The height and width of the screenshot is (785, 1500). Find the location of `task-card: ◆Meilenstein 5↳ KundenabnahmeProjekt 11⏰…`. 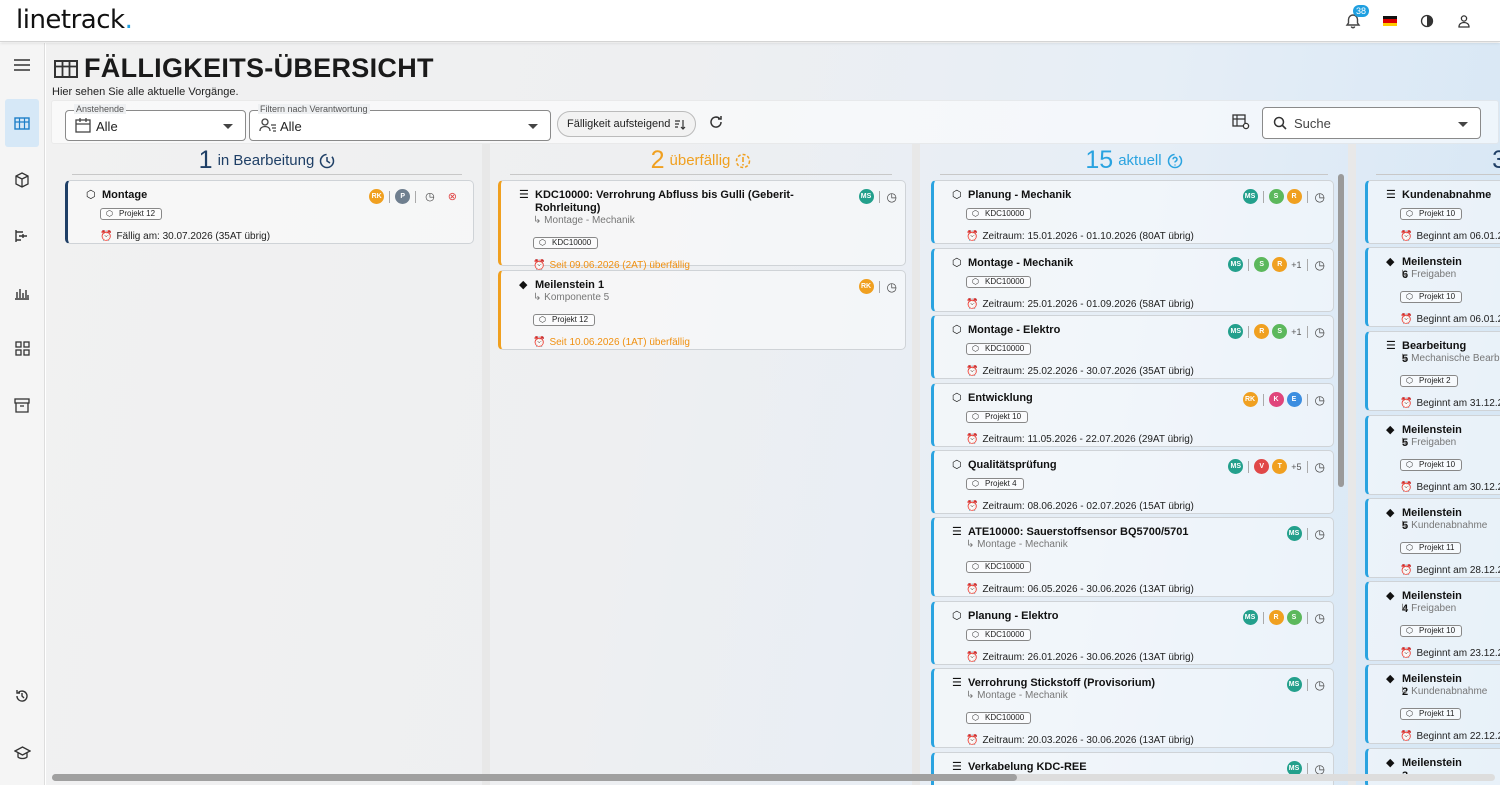

task-card: ◆Meilenstein 5↳ KundenabnahmeProjekt 11⏰… is located at coordinates (1432, 538).